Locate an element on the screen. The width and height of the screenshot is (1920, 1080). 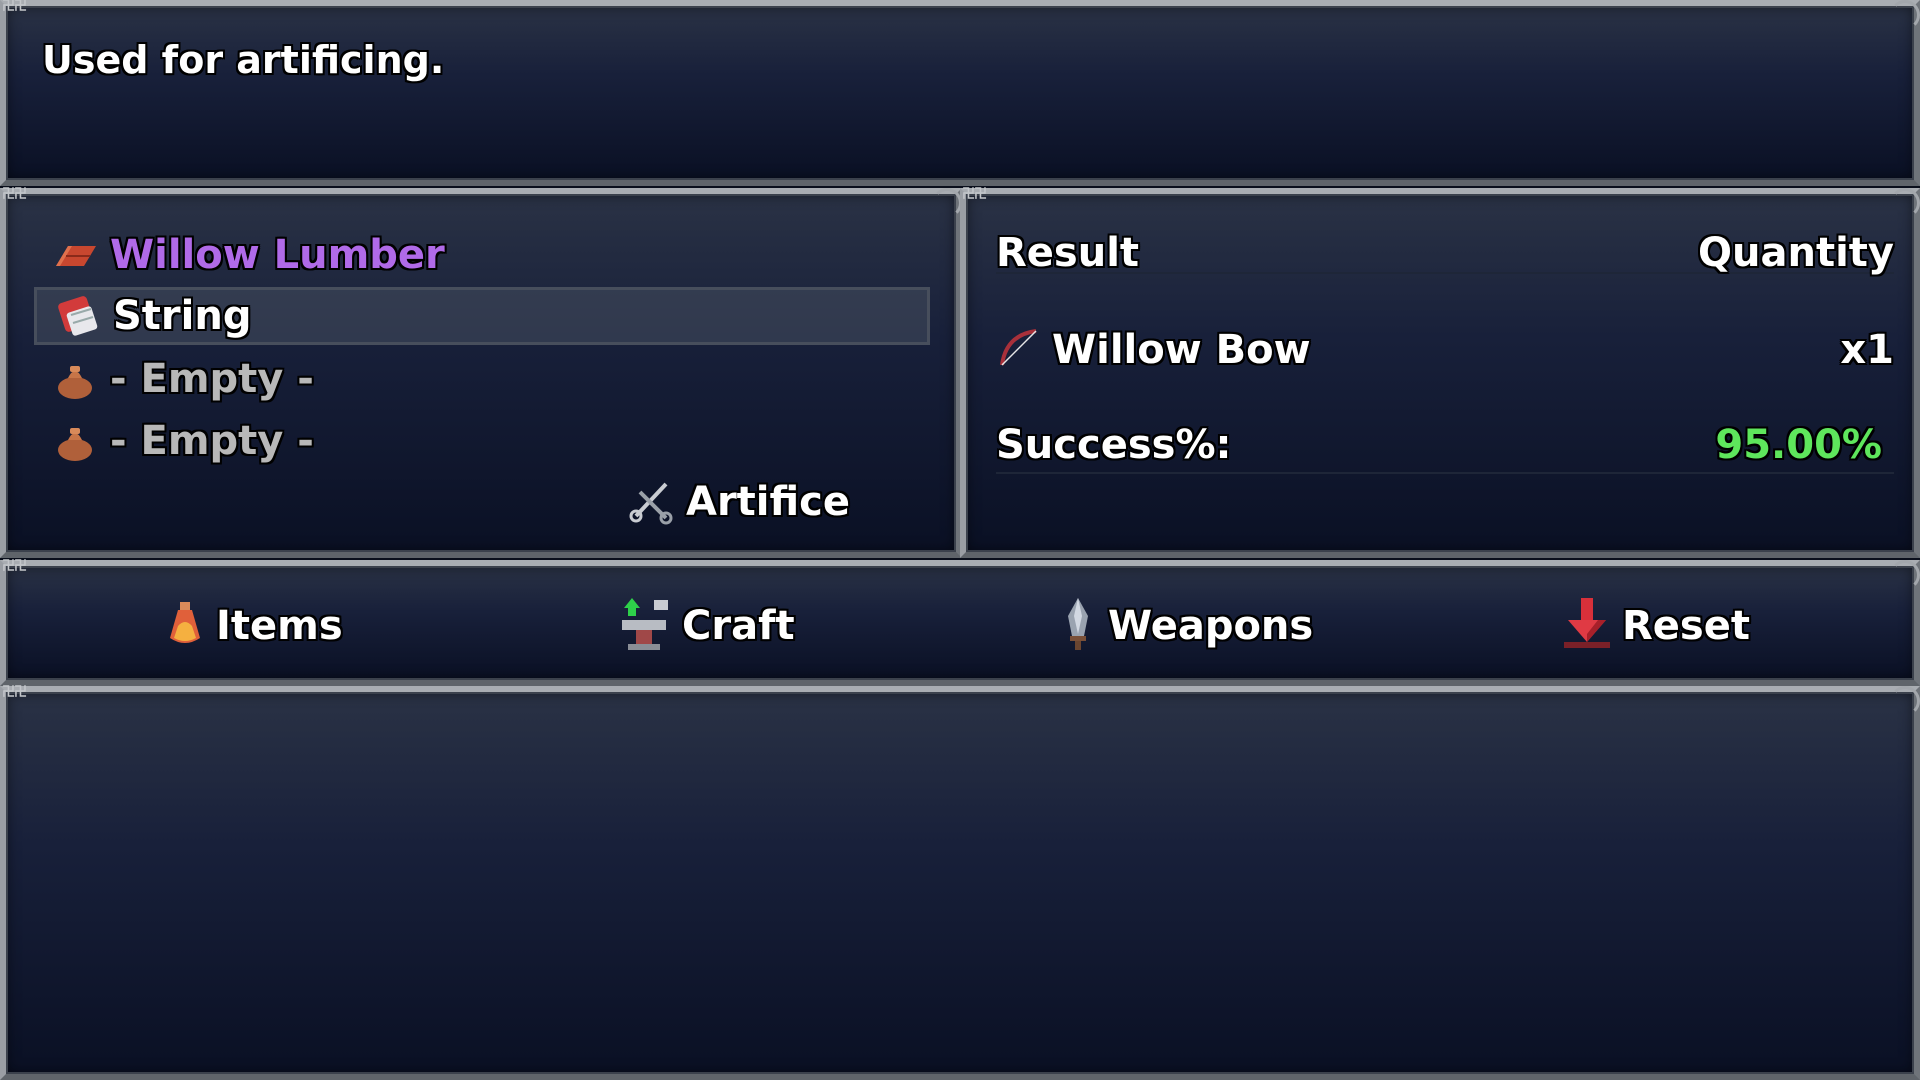
result-item-row: Willow Bow x1 is located at coordinates (1445, 350).